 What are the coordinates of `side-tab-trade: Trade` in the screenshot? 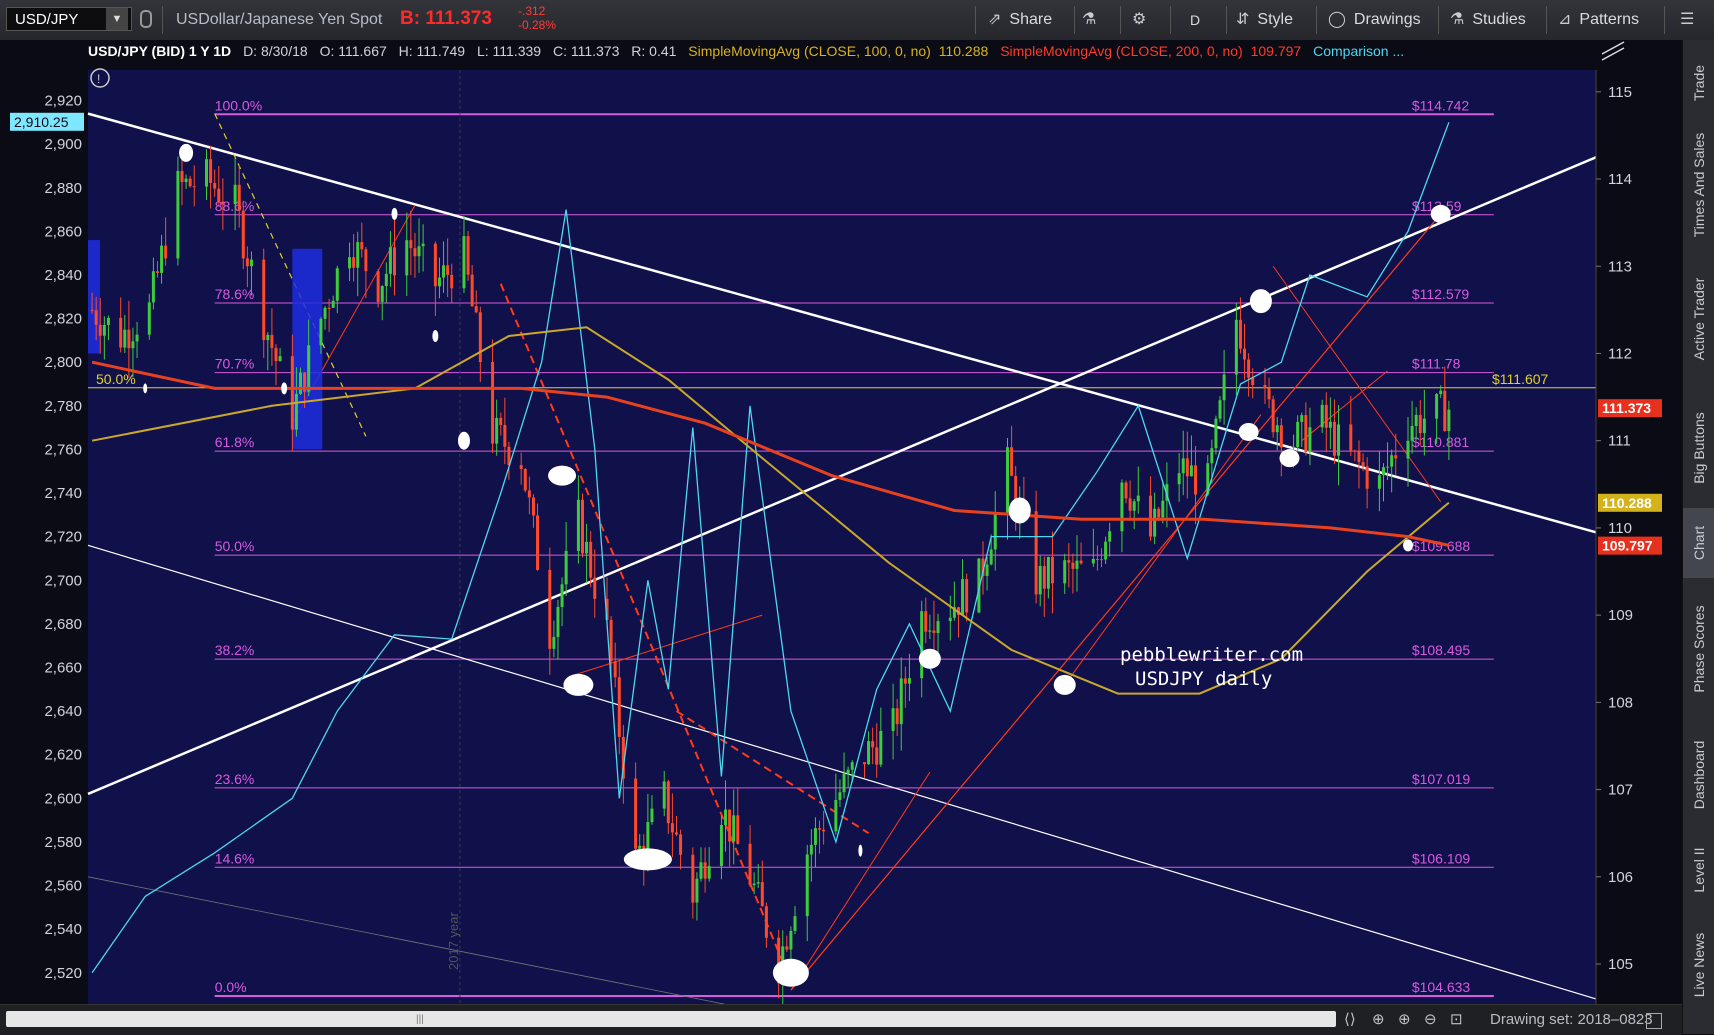 It's located at (1698, 83).